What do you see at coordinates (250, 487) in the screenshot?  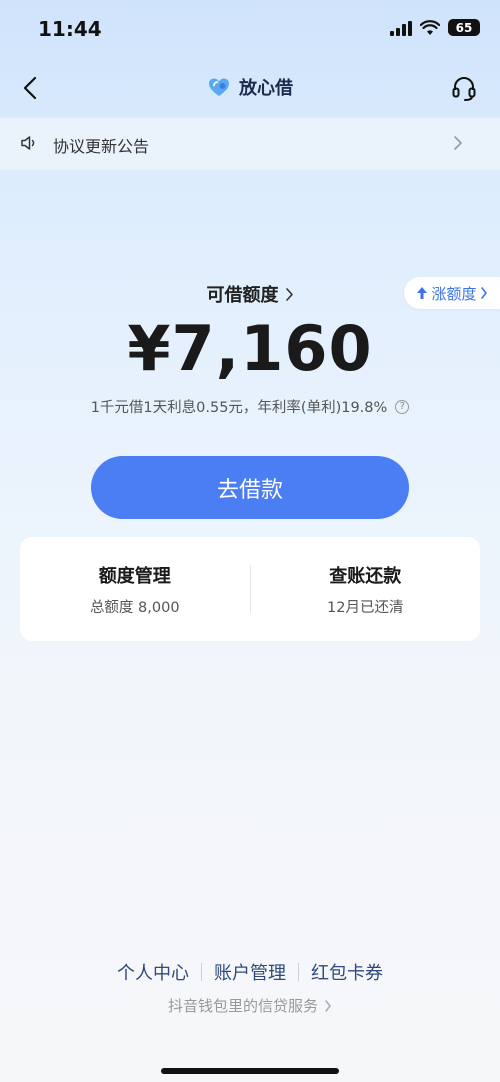 I see `borrow-button: 去借款` at bounding box center [250, 487].